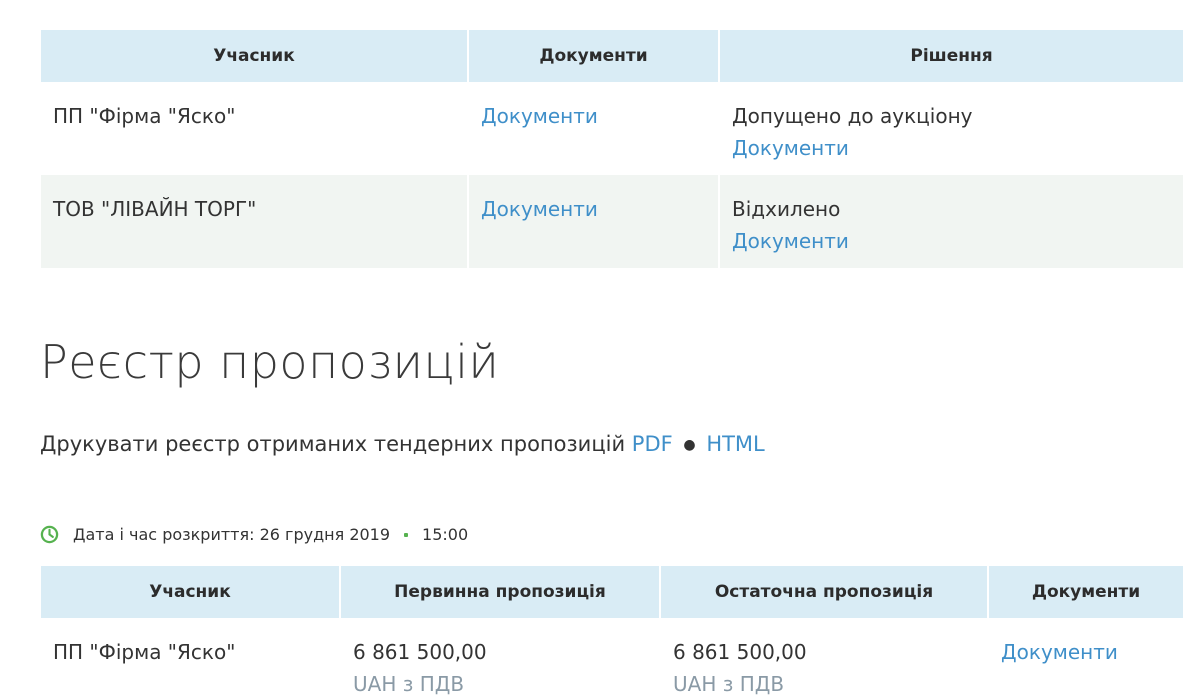  What do you see at coordinates (500, 592) in the screenshot?
I see `column-header-initial-offer: Первинна пропозиція` at bounding box center [500, 592].